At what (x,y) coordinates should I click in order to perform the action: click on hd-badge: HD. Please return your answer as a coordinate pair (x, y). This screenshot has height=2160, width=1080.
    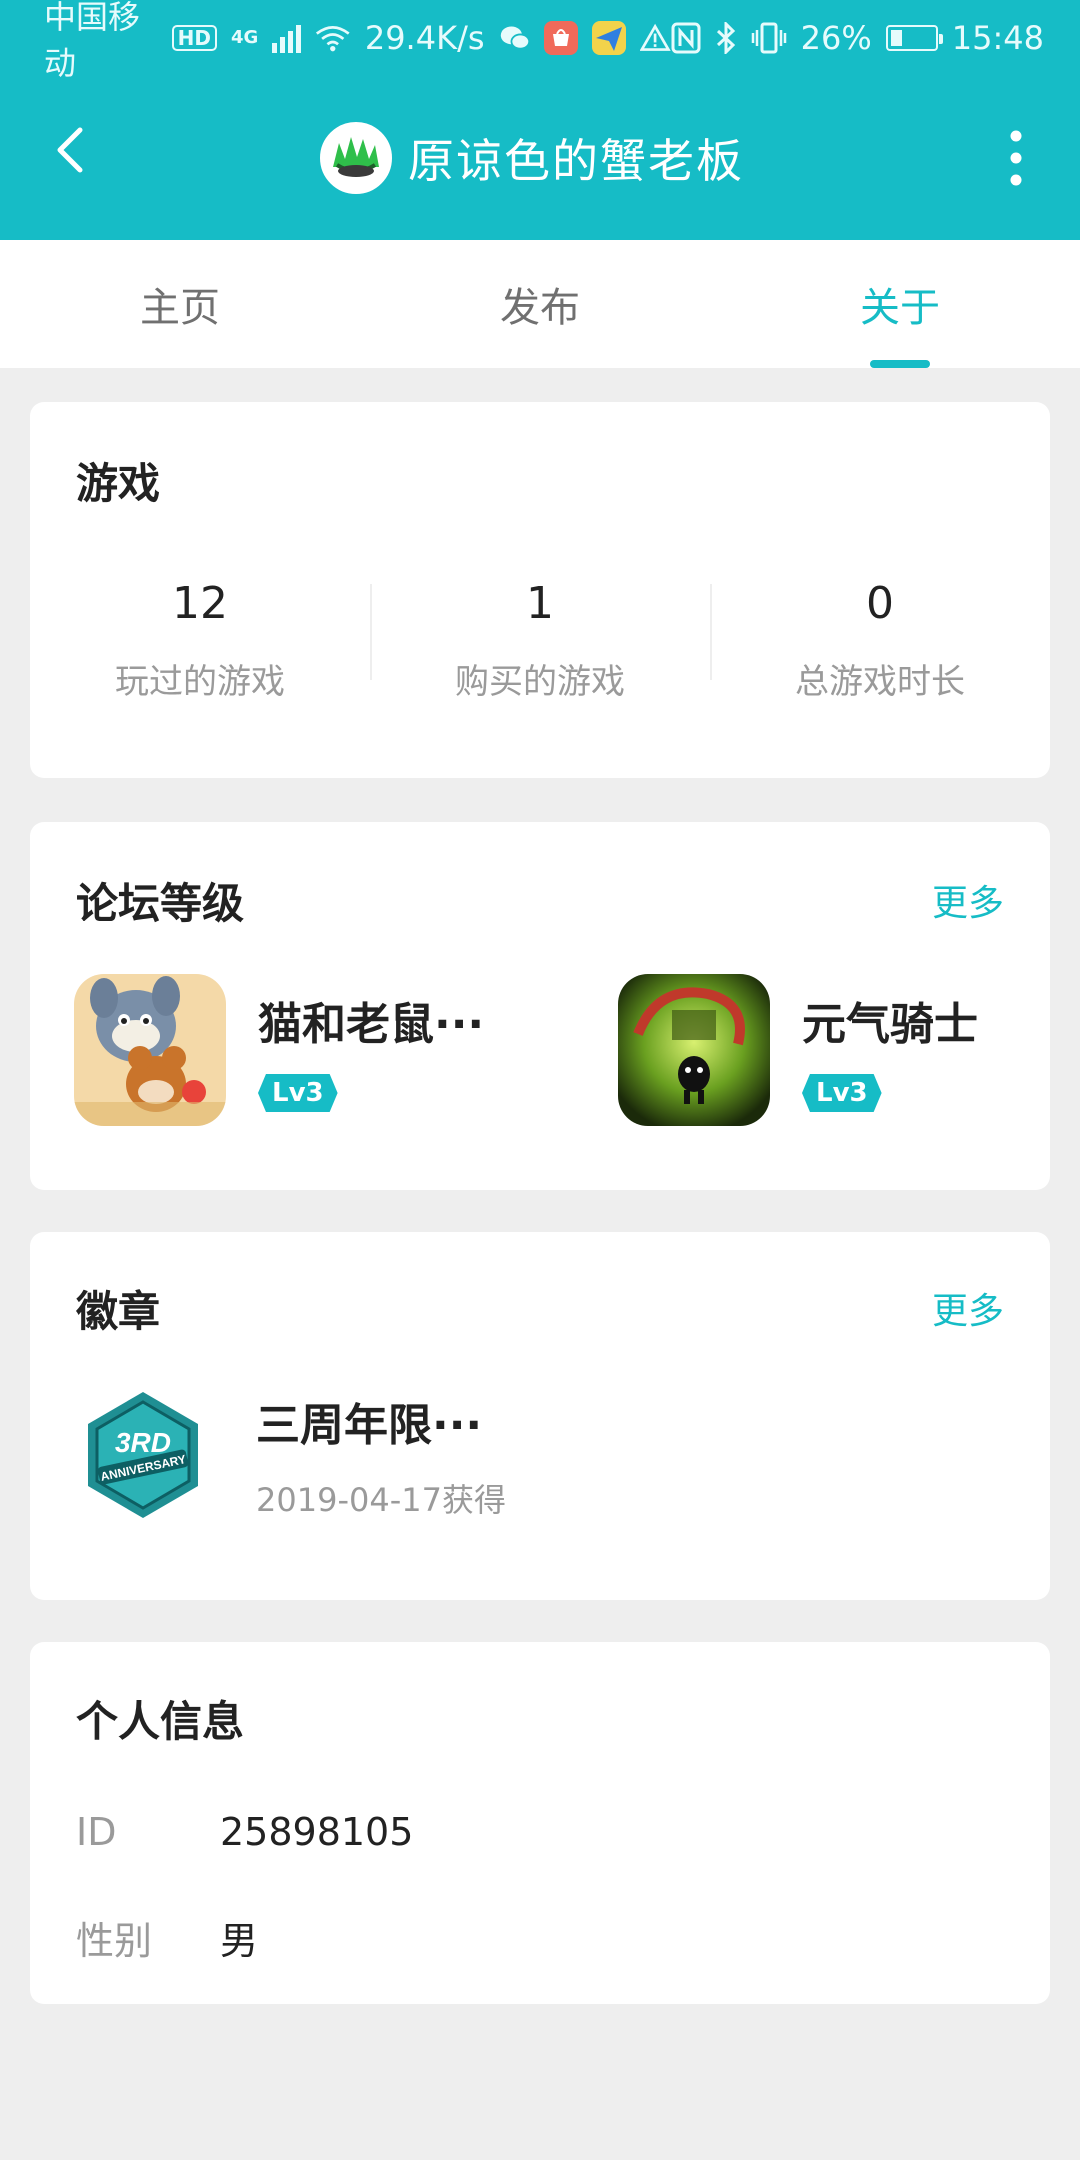
    Looking at the image, I should click on (194, 38).